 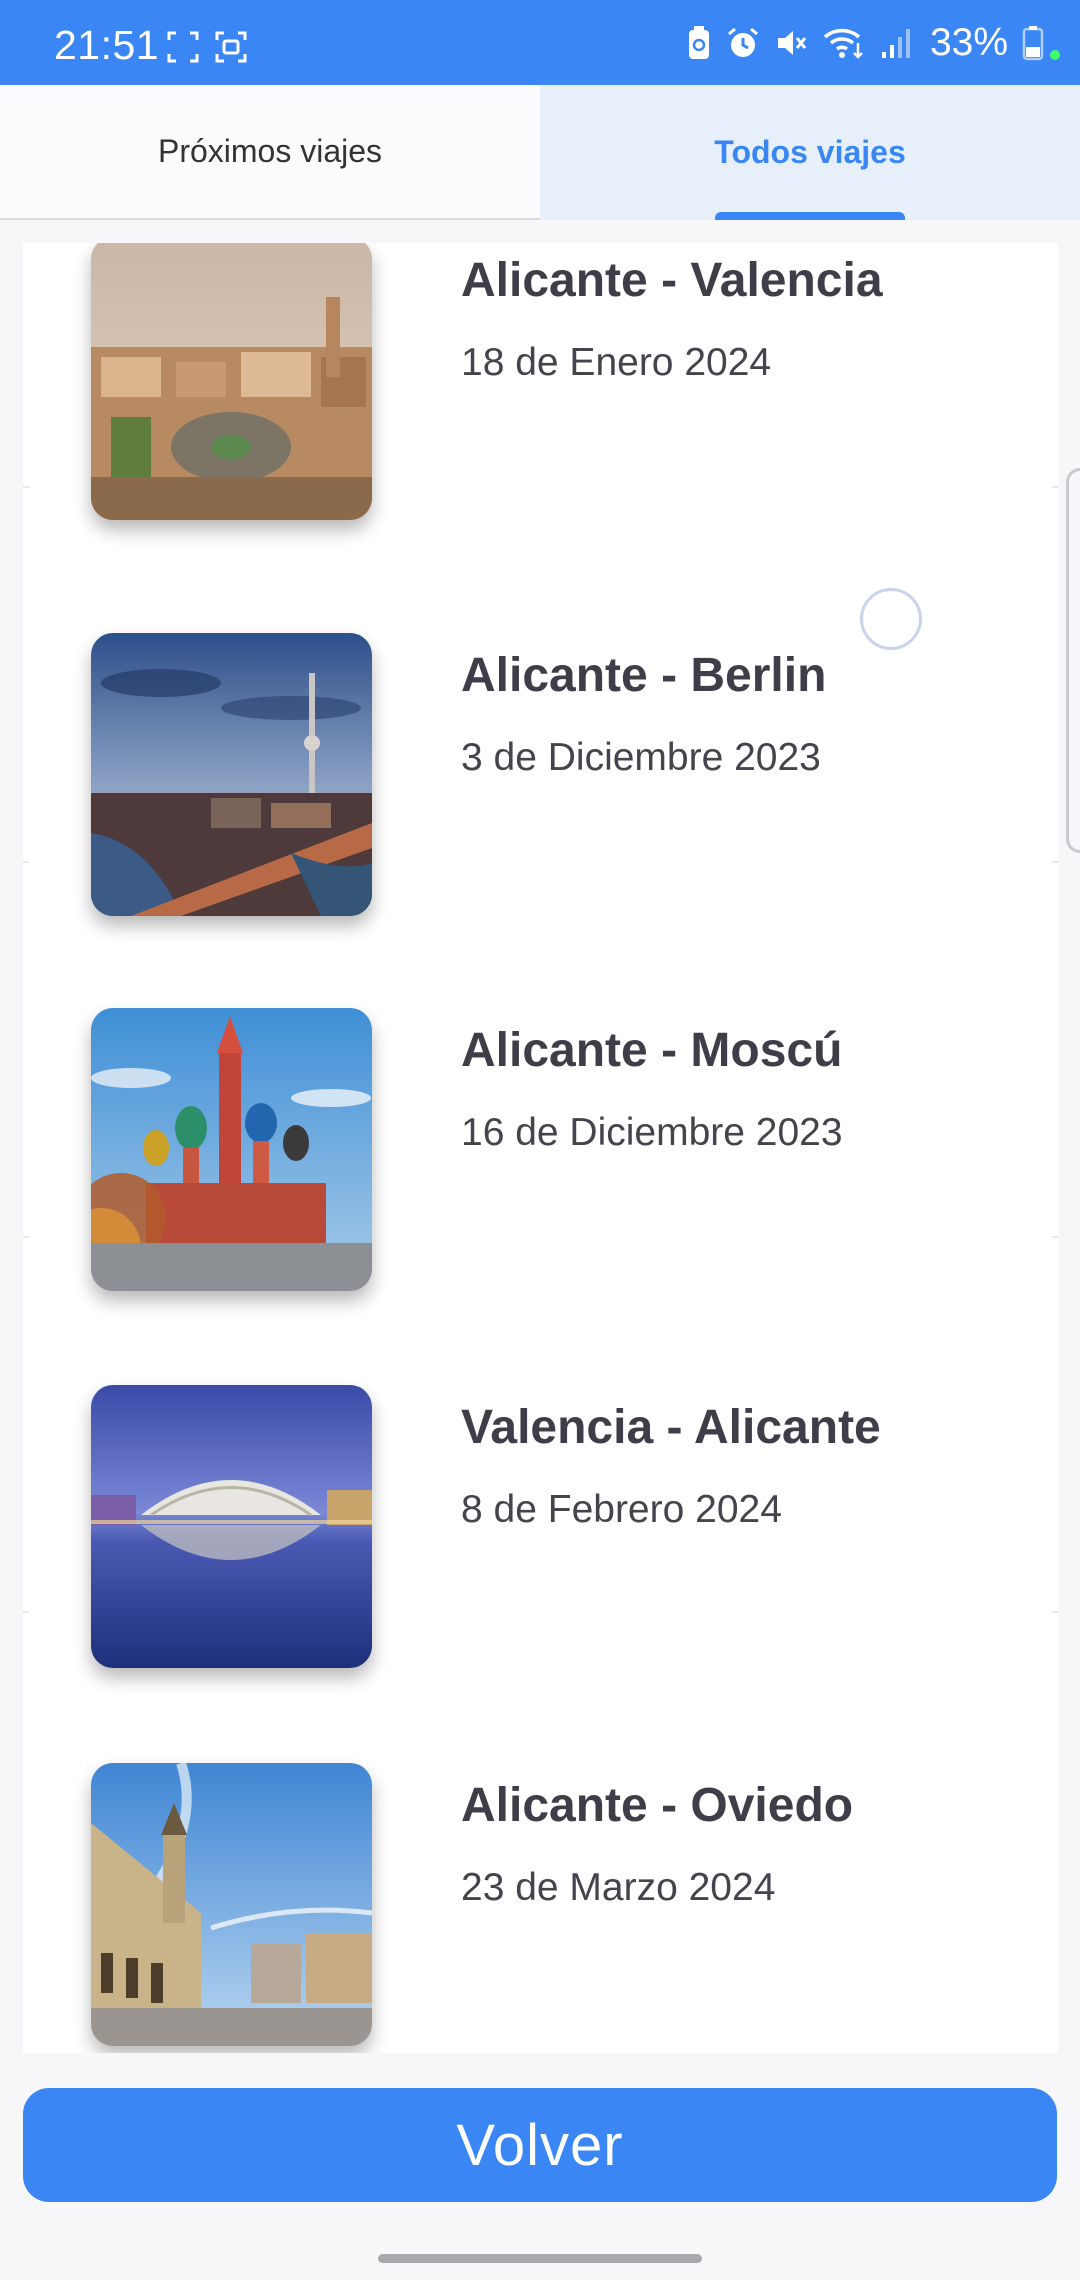 What do you see at coordinates (540, 2145) in the screenshot?
I see `back-button: Volver` at bounding box center [540, 2145].